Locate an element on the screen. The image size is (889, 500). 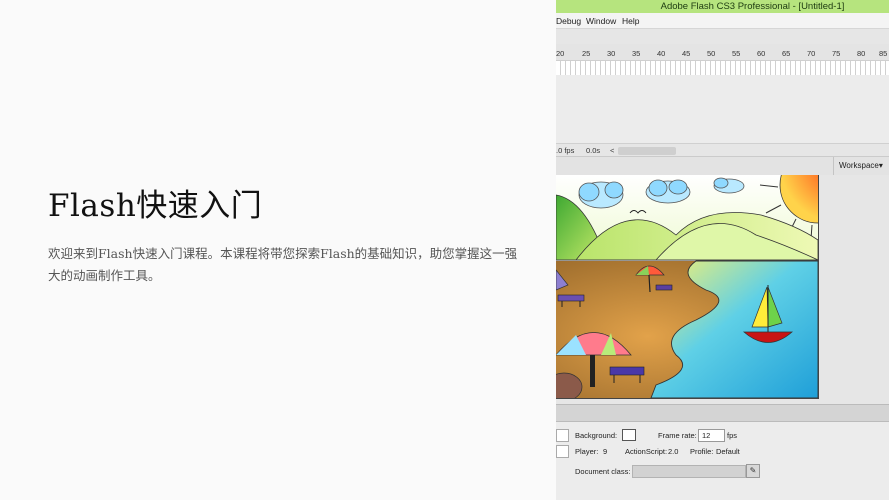
slide-title: Flash快速入门 is located at coordinates (155, 206).